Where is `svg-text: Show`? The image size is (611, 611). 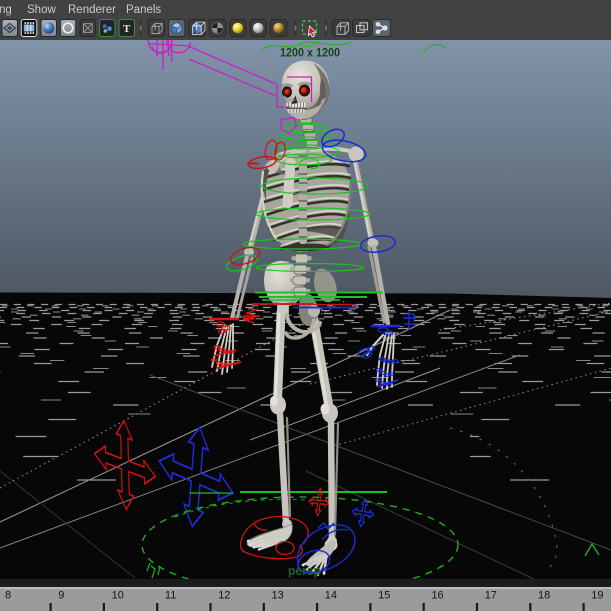 svg-text: Show is located at coordinates (41, 10).